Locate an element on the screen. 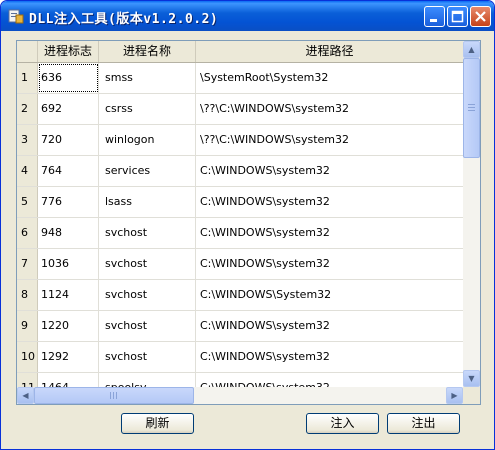 The width and height of the screenshot is (495, 450). table-row: 8 1124 svchost C:\WINDOWS\System32 is located at coordinates (240, 295).